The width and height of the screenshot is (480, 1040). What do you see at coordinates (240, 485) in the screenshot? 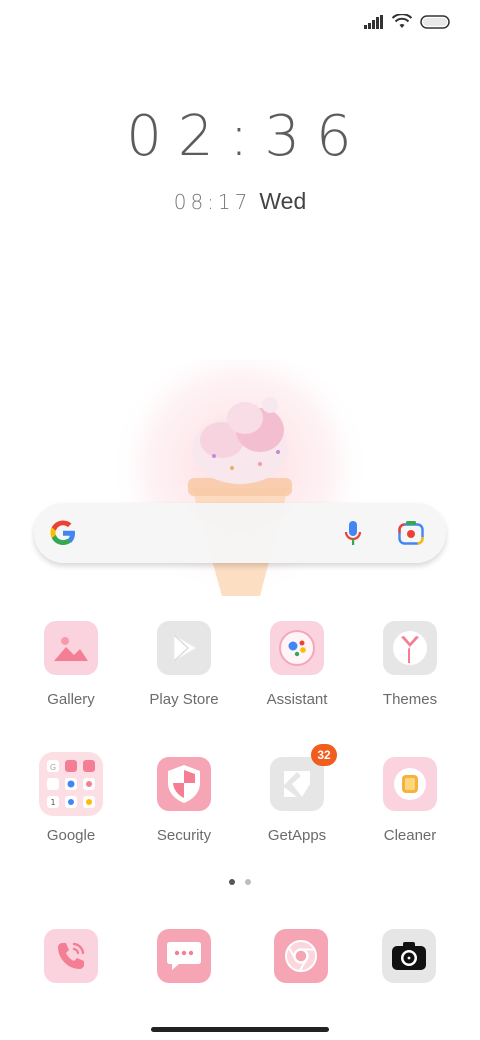
I see `wallpaper-ice-cream` at bounding box center [240, 485].